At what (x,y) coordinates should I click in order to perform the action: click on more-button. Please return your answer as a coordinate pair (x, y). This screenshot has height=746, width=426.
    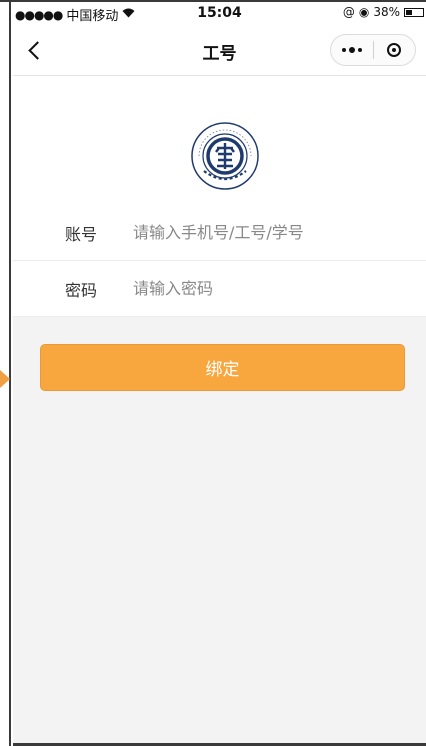
    Looking at the image, I should click on (352, 50).